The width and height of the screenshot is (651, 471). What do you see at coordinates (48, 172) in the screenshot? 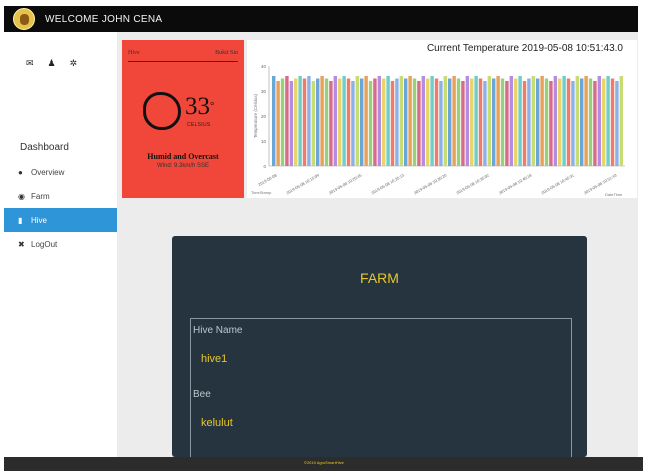
I see `sidebar-item-label: Overview` at bounding box center [48, 172].